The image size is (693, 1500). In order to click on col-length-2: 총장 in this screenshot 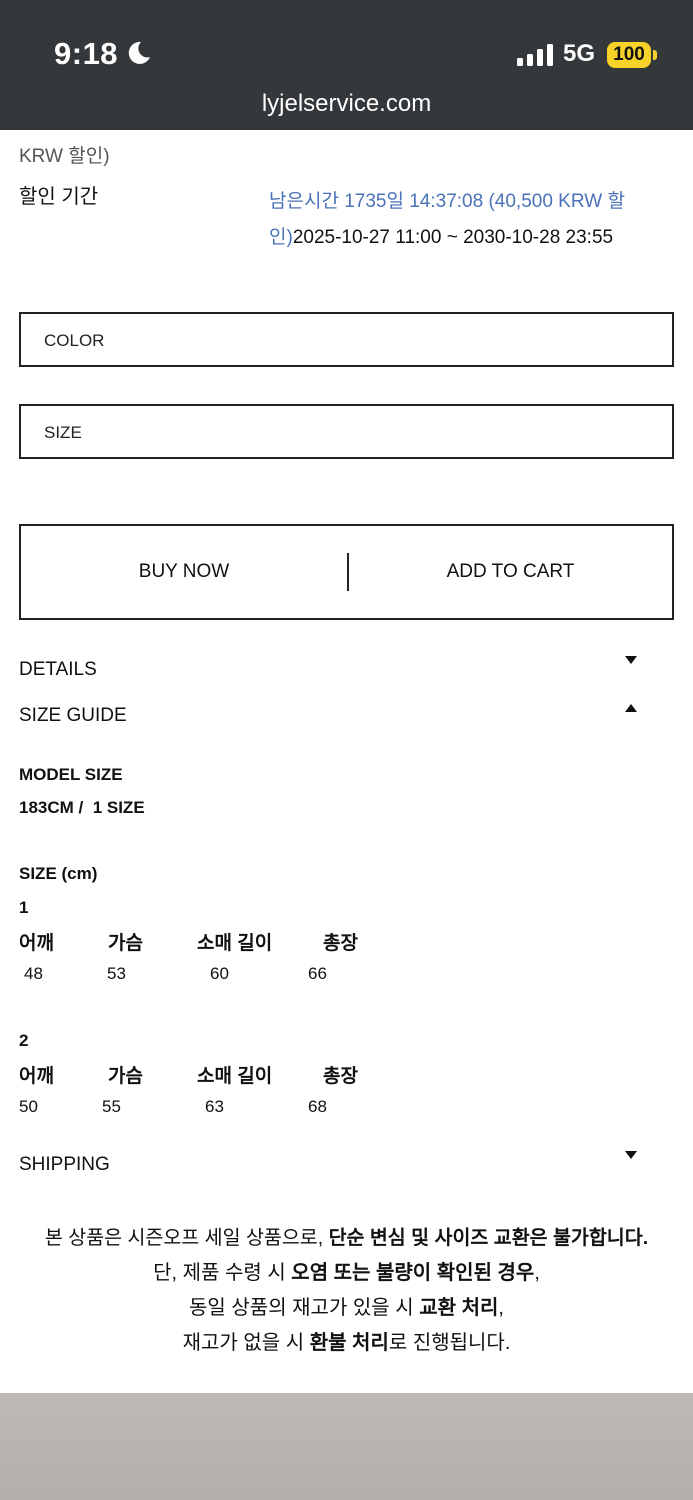, I will do `click(340, 1076)`.